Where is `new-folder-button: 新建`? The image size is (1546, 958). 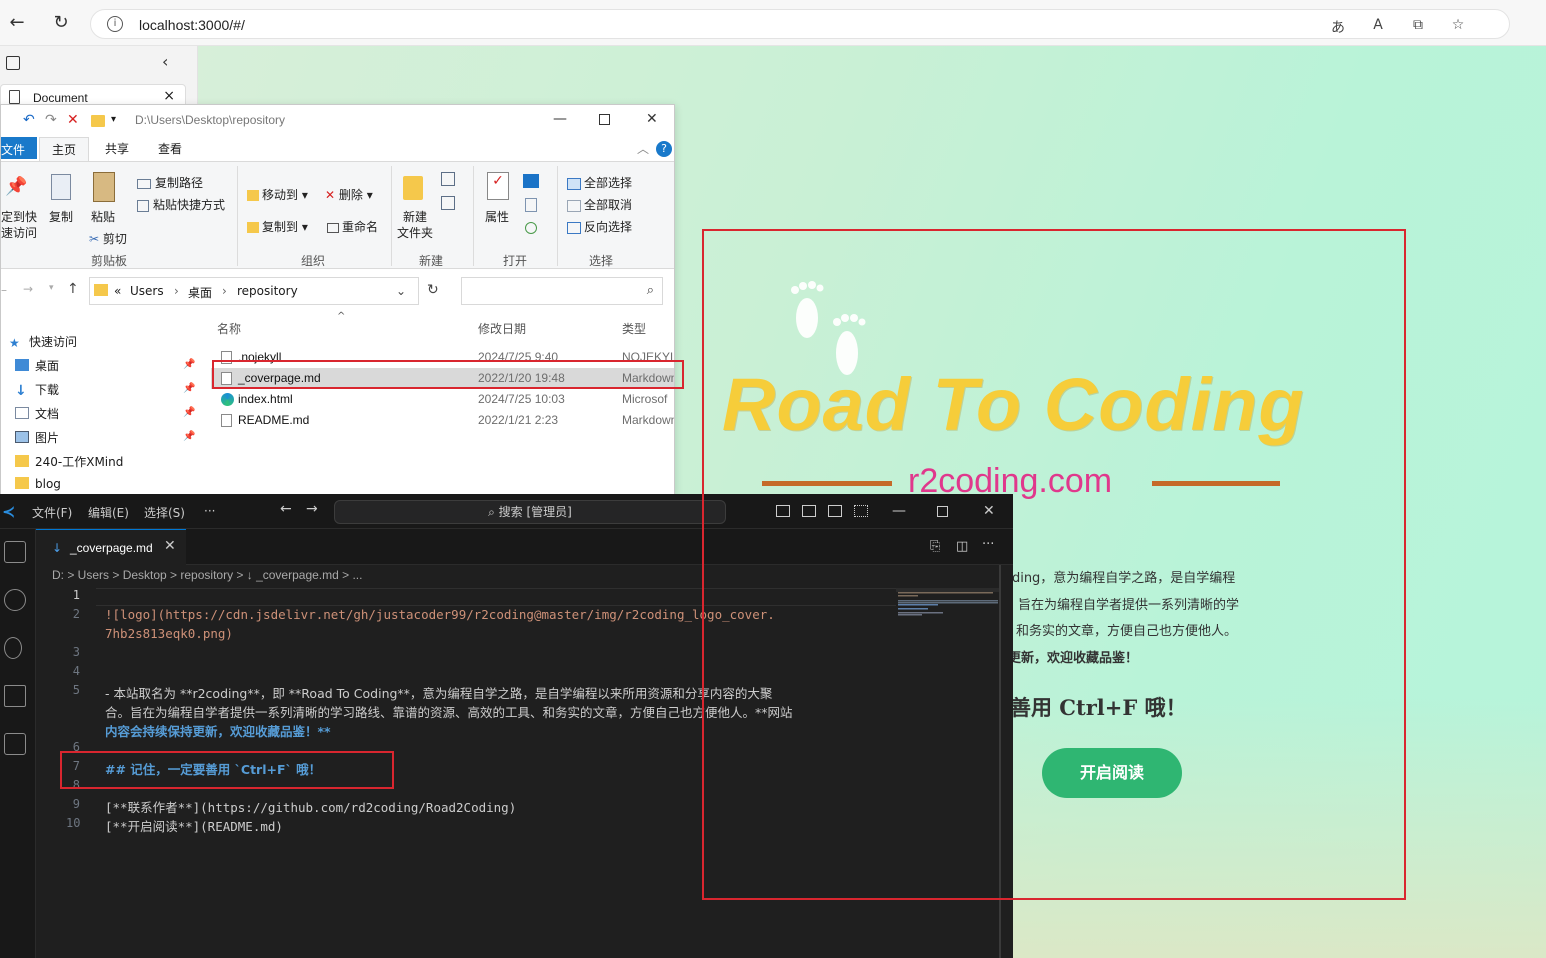
new-folder-button: 新建 is located at coordinates (415, 216).